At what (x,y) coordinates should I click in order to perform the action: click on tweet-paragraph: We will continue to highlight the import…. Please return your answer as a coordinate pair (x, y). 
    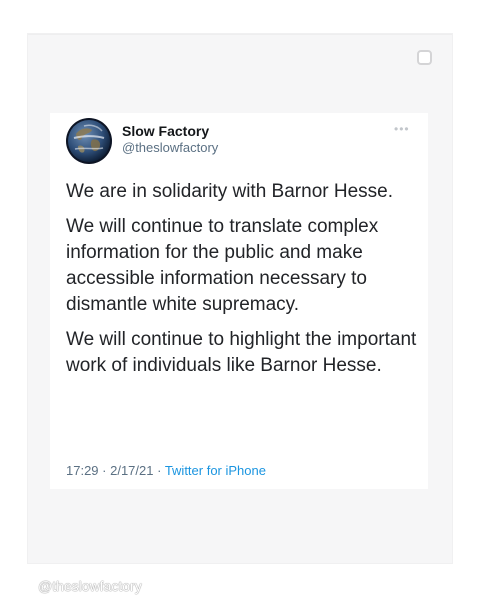
    Looking at the image, I should click on (241, 352).